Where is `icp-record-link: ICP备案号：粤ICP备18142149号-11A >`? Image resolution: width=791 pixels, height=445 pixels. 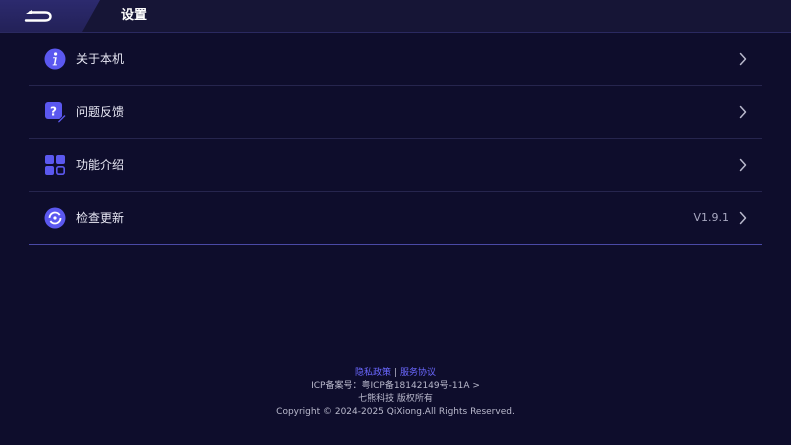
icp-record-link: ICP备案号：粤ICP备18142149号-11A > is located at coordinates (395, 386).